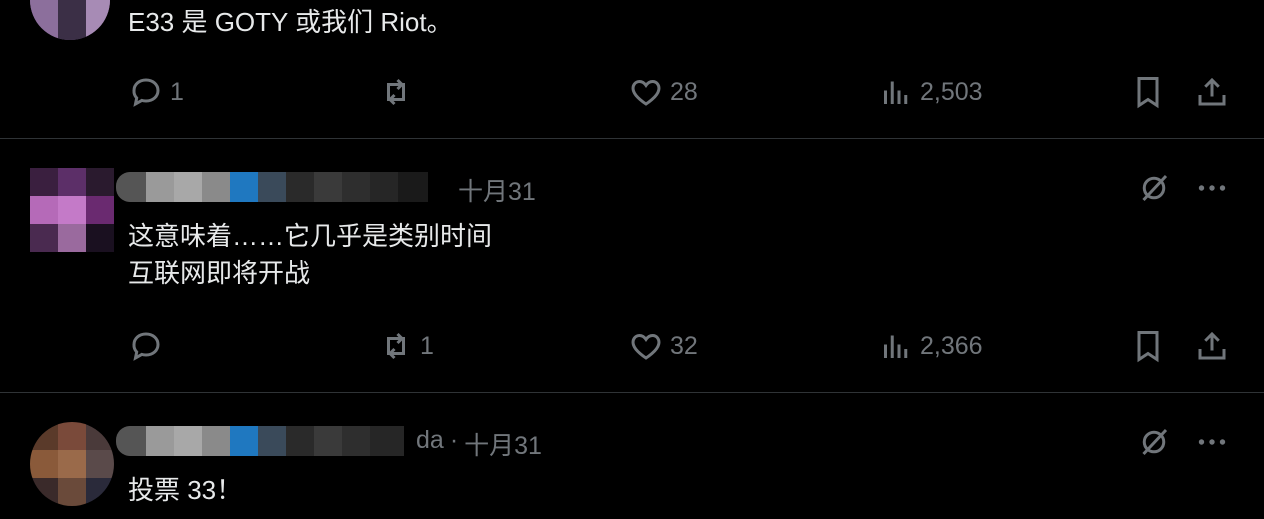  I want to click on reply-button, so click(149, 346).